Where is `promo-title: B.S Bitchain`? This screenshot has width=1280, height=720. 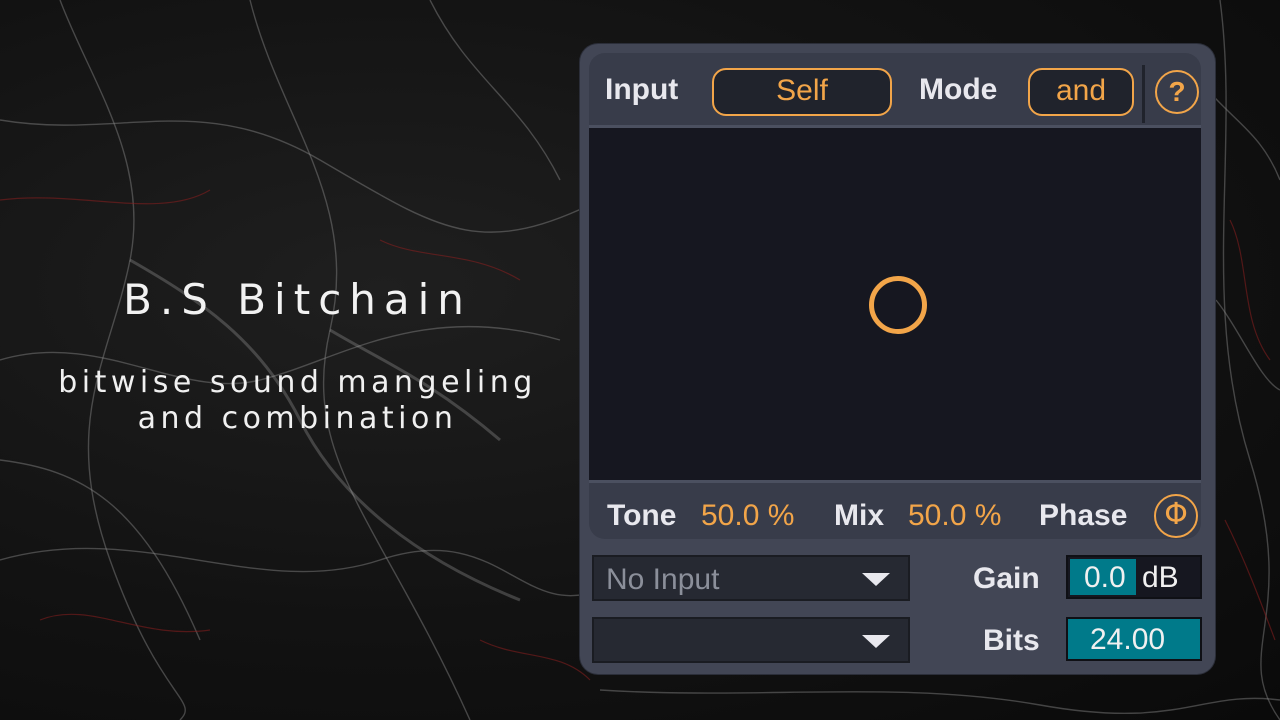 promo-title: B.S Bitchain is located at coordinates (297, 299).